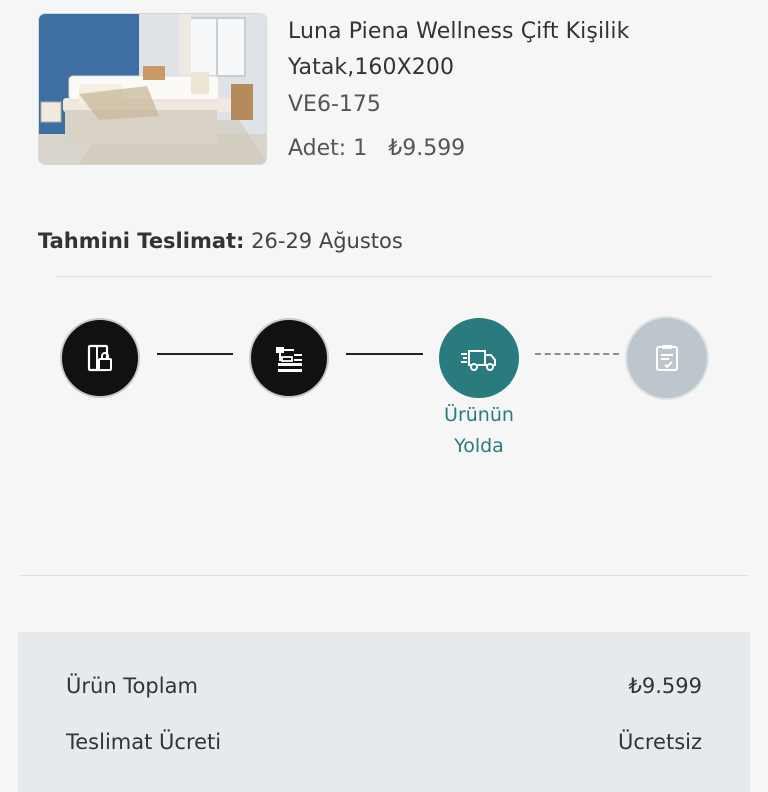  What do you see at coordinates (376, 149) in the screenshot?
I see `quantity-price-line: Adet: 1 ₺9.599` at bounding box center [376, 149].